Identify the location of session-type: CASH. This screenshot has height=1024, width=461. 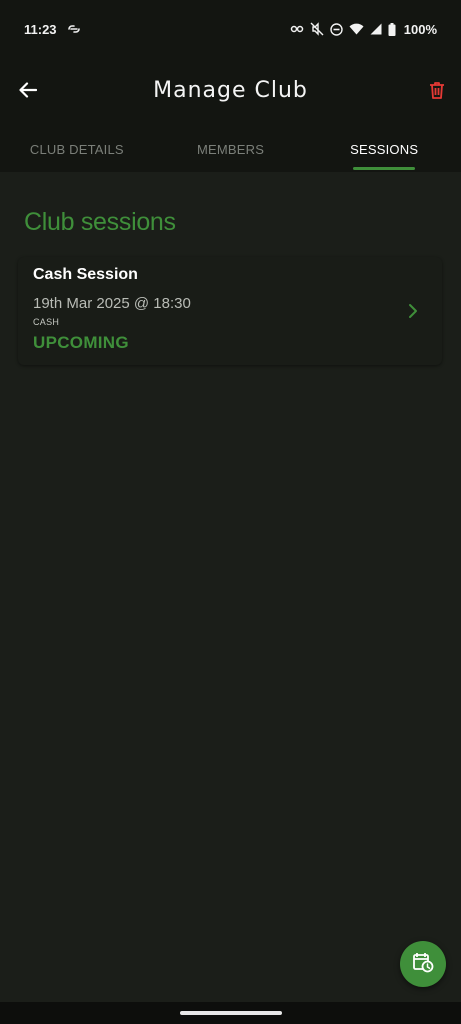
(46, 322).